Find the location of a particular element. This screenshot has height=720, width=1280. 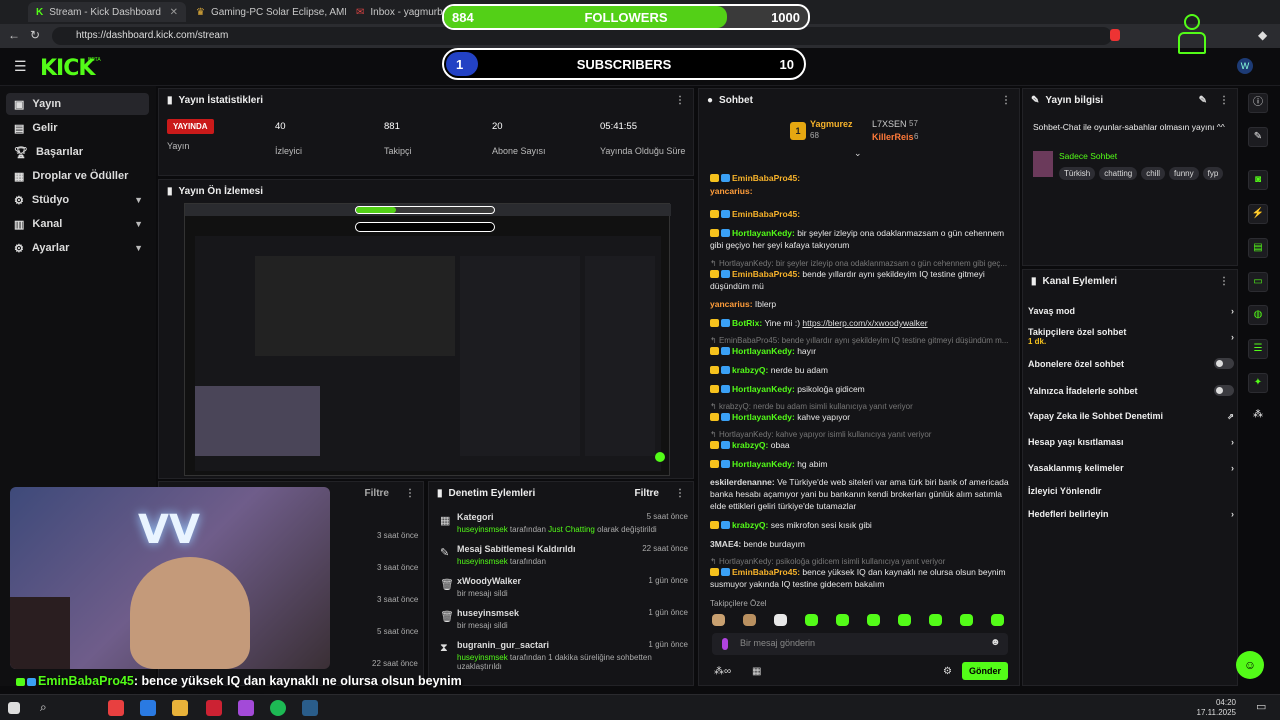

channel-action-row: Yapay Zeka ile Sohbet Denetimi ⇗ is located at coordinates (1131, 416).